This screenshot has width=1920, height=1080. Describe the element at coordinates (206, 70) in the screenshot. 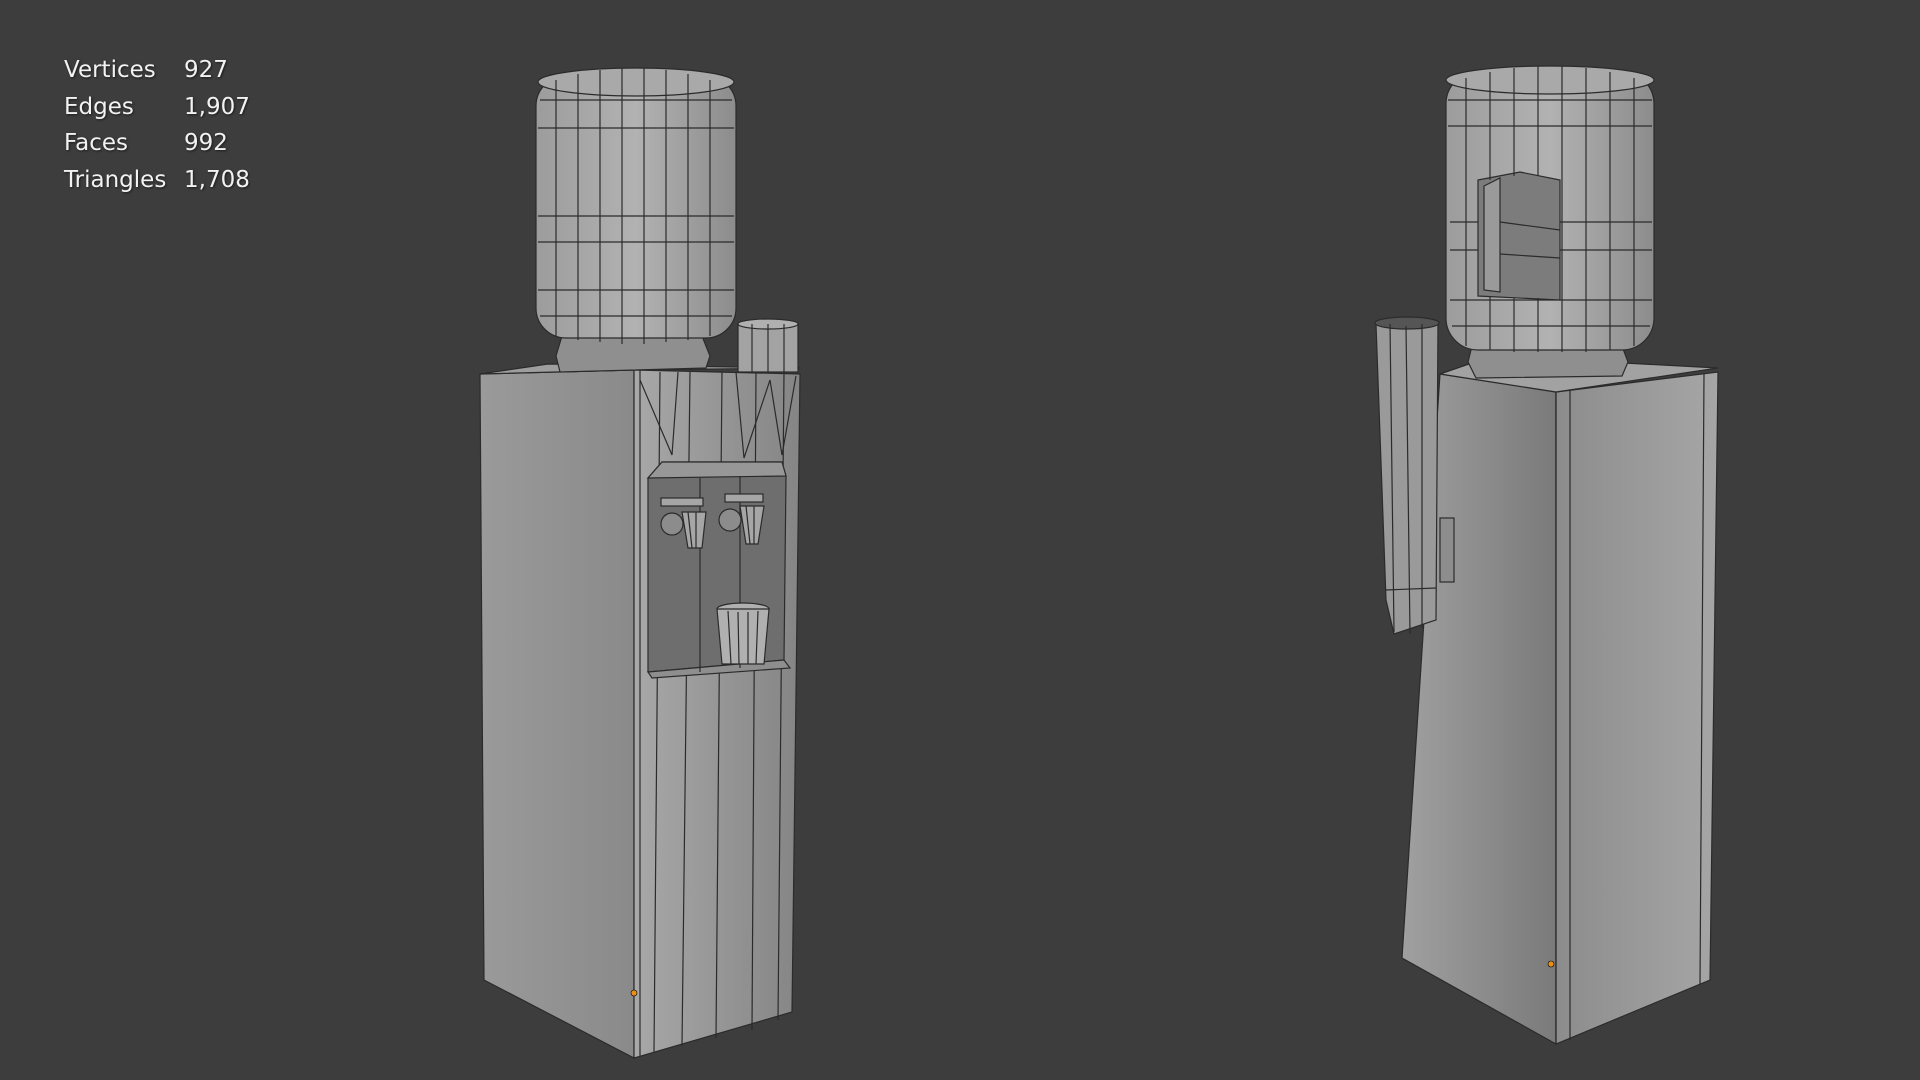

I see `stat-value: 927` at that location.